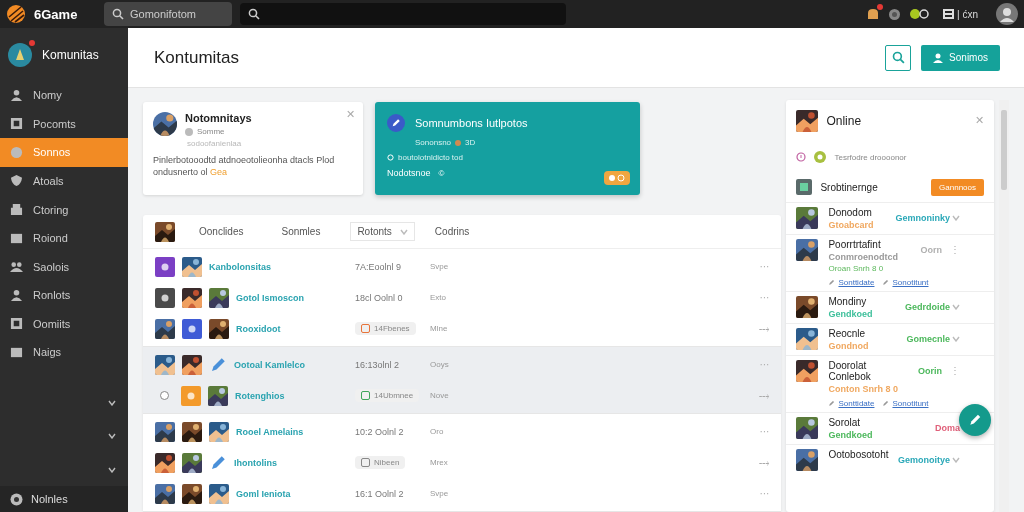  Describe the element at coordinates (804, 187) in the screenshot. I see `group-icon` at that location.